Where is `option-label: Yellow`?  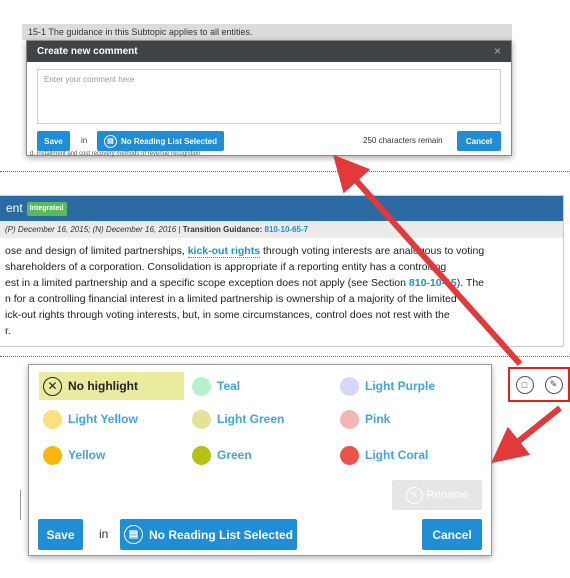
option-label: Yellow is located at coordinates (87, 455).